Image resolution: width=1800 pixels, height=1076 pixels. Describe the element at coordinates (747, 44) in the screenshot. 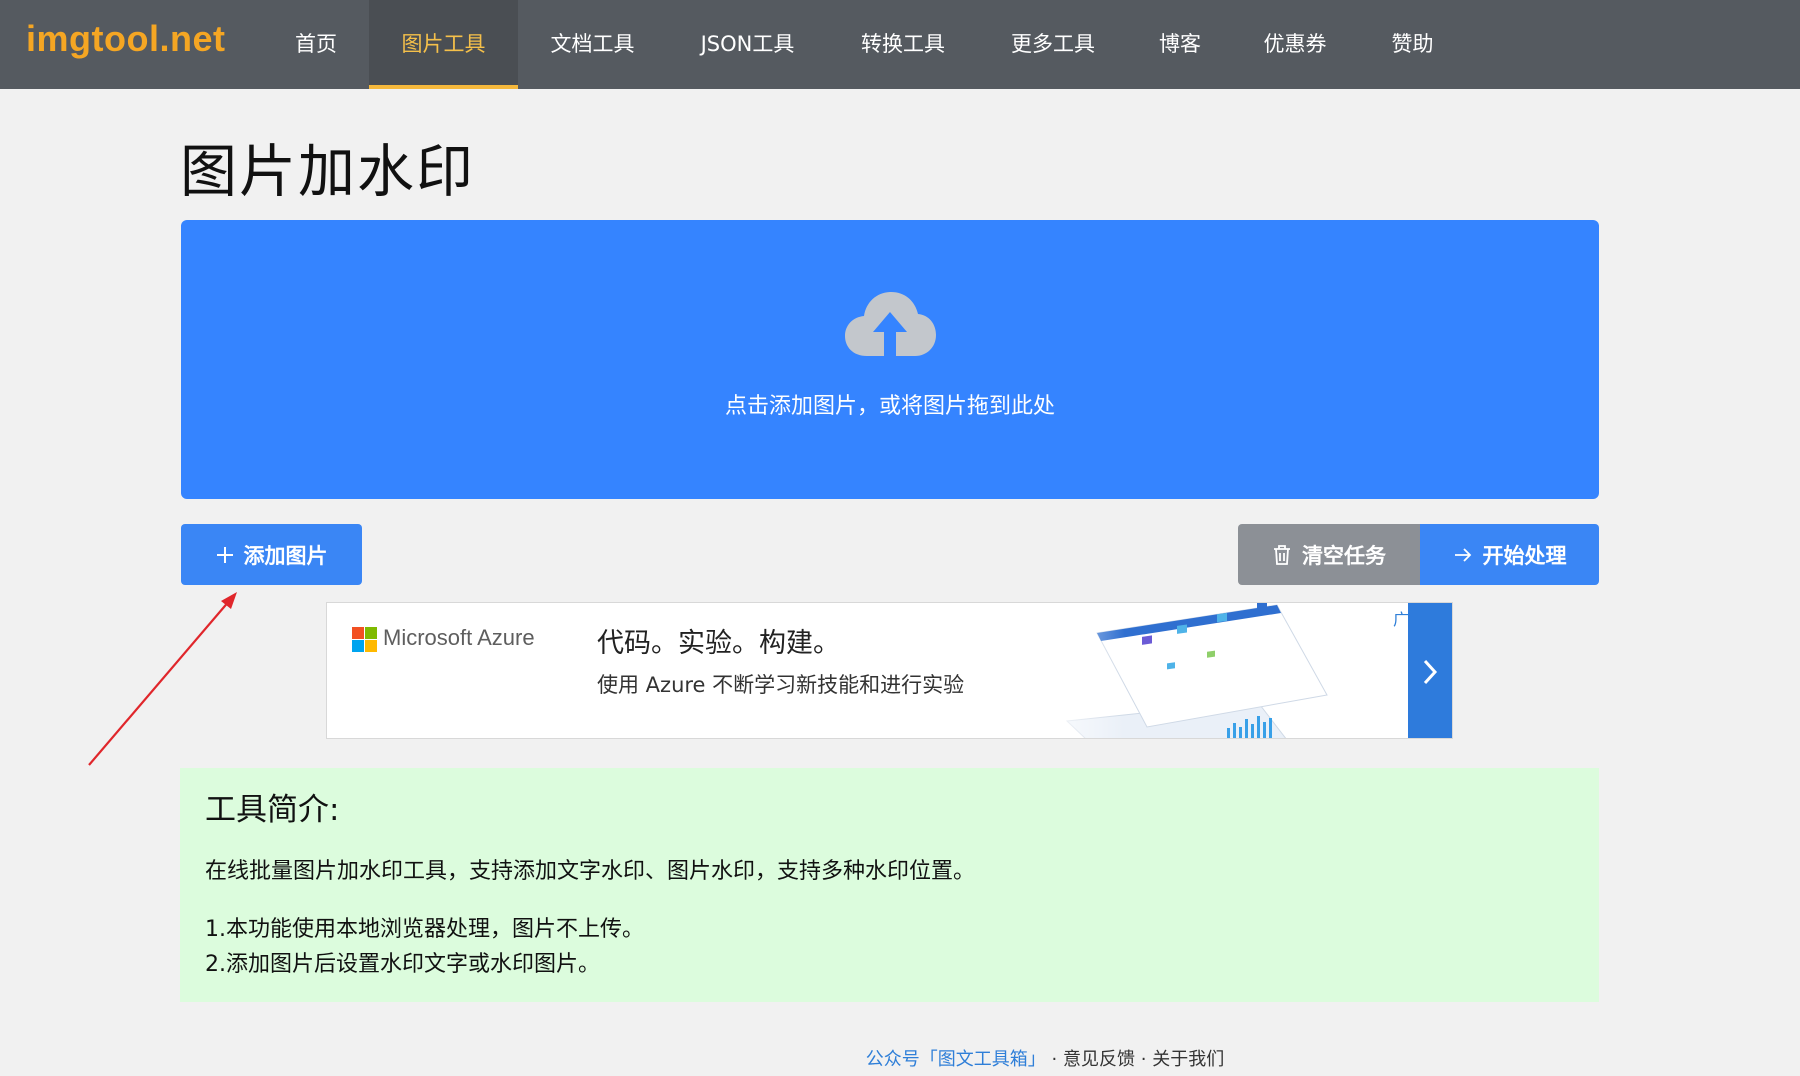

I see `nav-item-json-tools: JSON工具` at that location.